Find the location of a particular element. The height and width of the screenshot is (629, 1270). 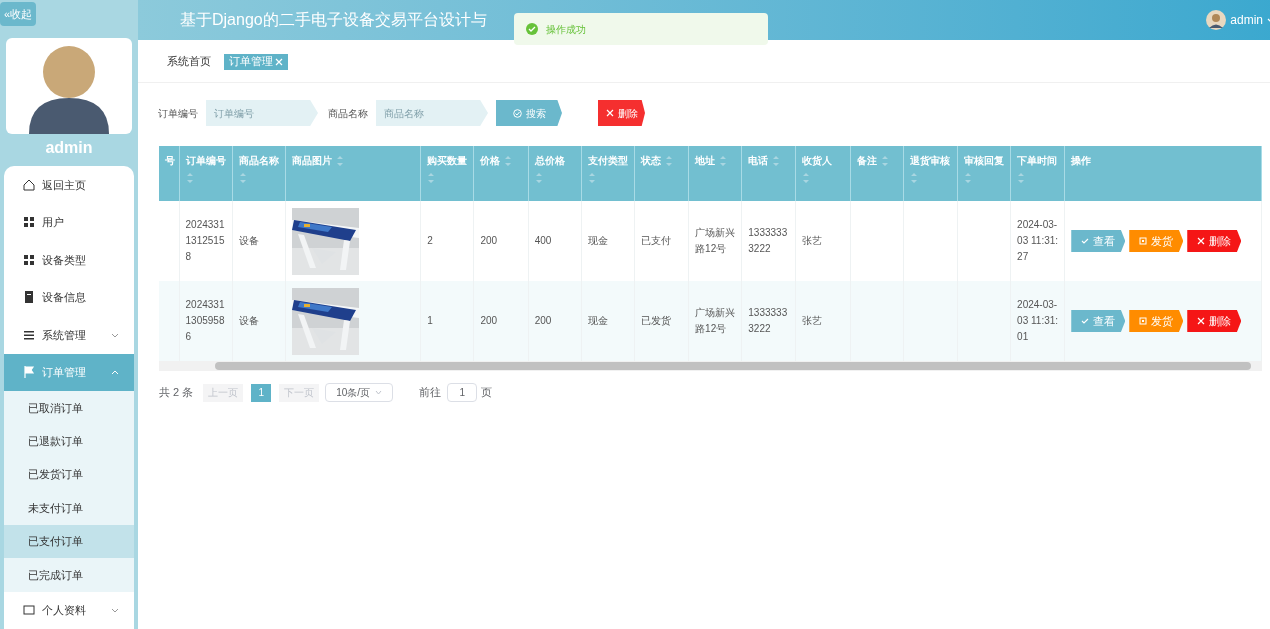

field-label: 商品名称 is located at coordinates (348, 113).